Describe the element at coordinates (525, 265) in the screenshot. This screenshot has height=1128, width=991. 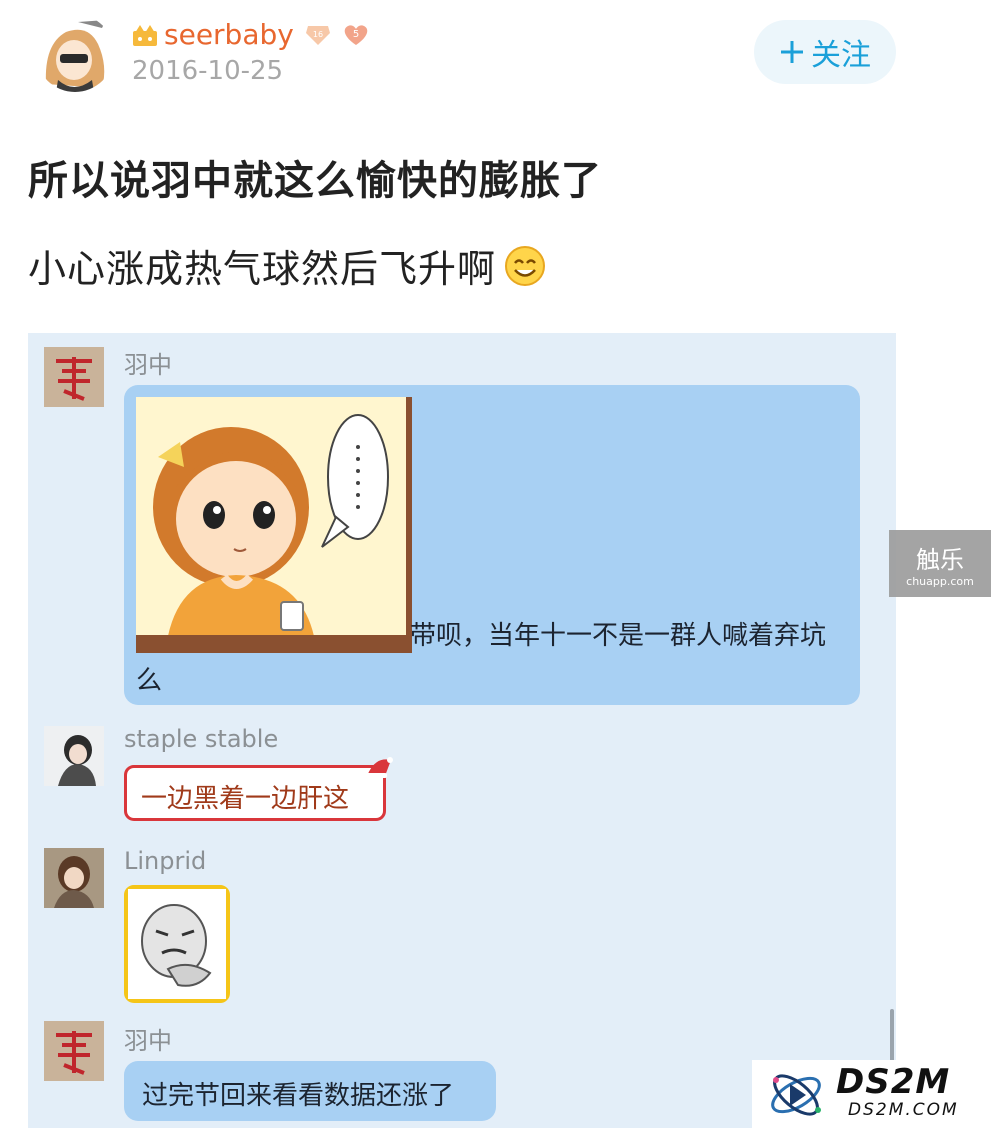
I see `smile-emoji-icon` at that location.